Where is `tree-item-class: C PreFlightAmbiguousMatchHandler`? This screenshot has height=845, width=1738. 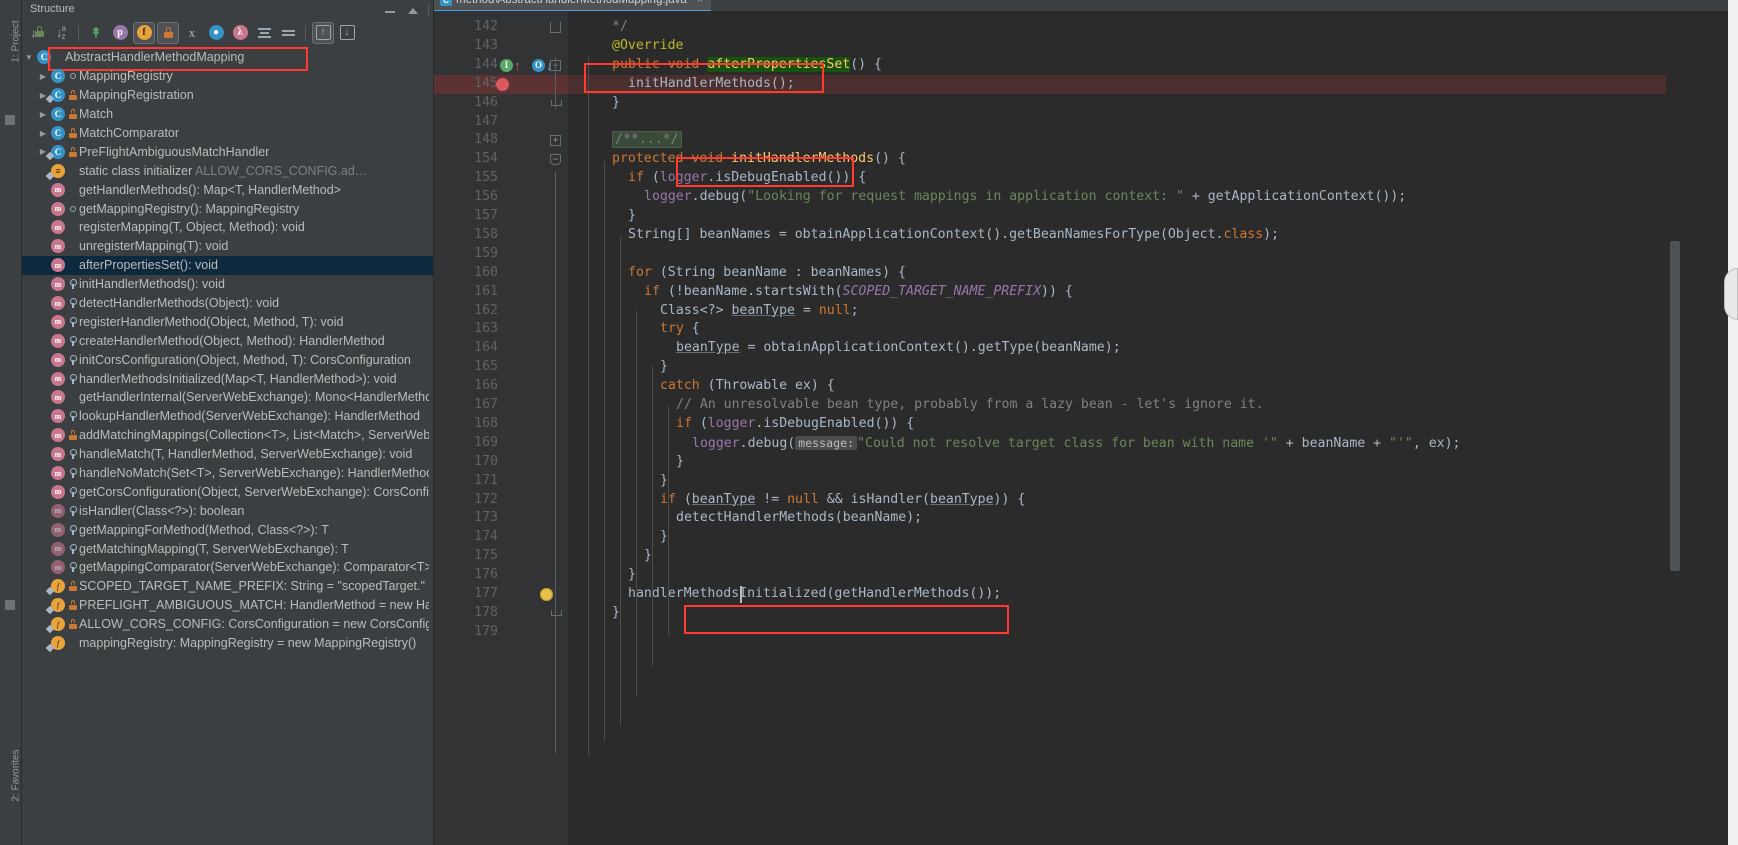 tree-item-class: C PreFlightAmbiguousMatchHandler is located at coordinates (227, 151).